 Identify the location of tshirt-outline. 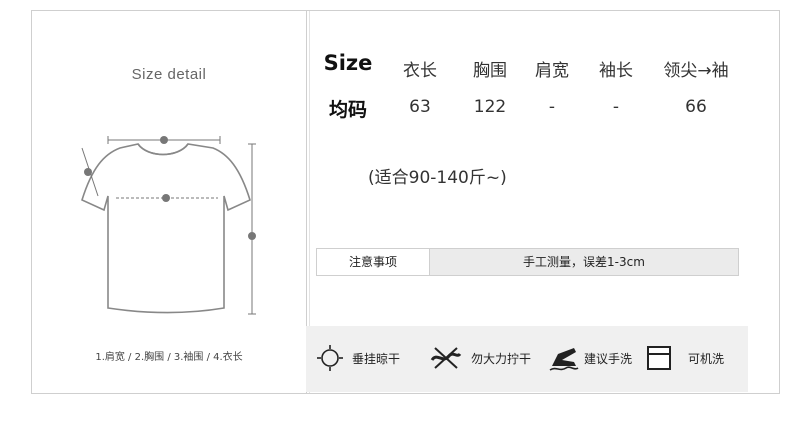
(166, 228).